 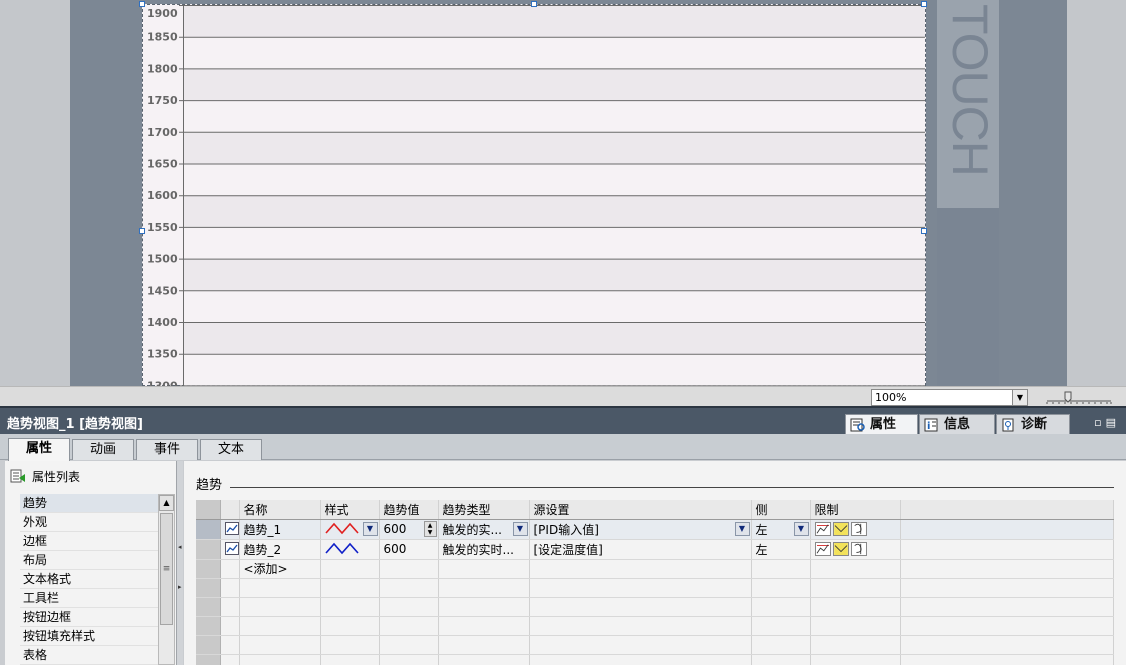 I want to click on zoom-dropdown: 100% ▼, so click(x=949, y=397).